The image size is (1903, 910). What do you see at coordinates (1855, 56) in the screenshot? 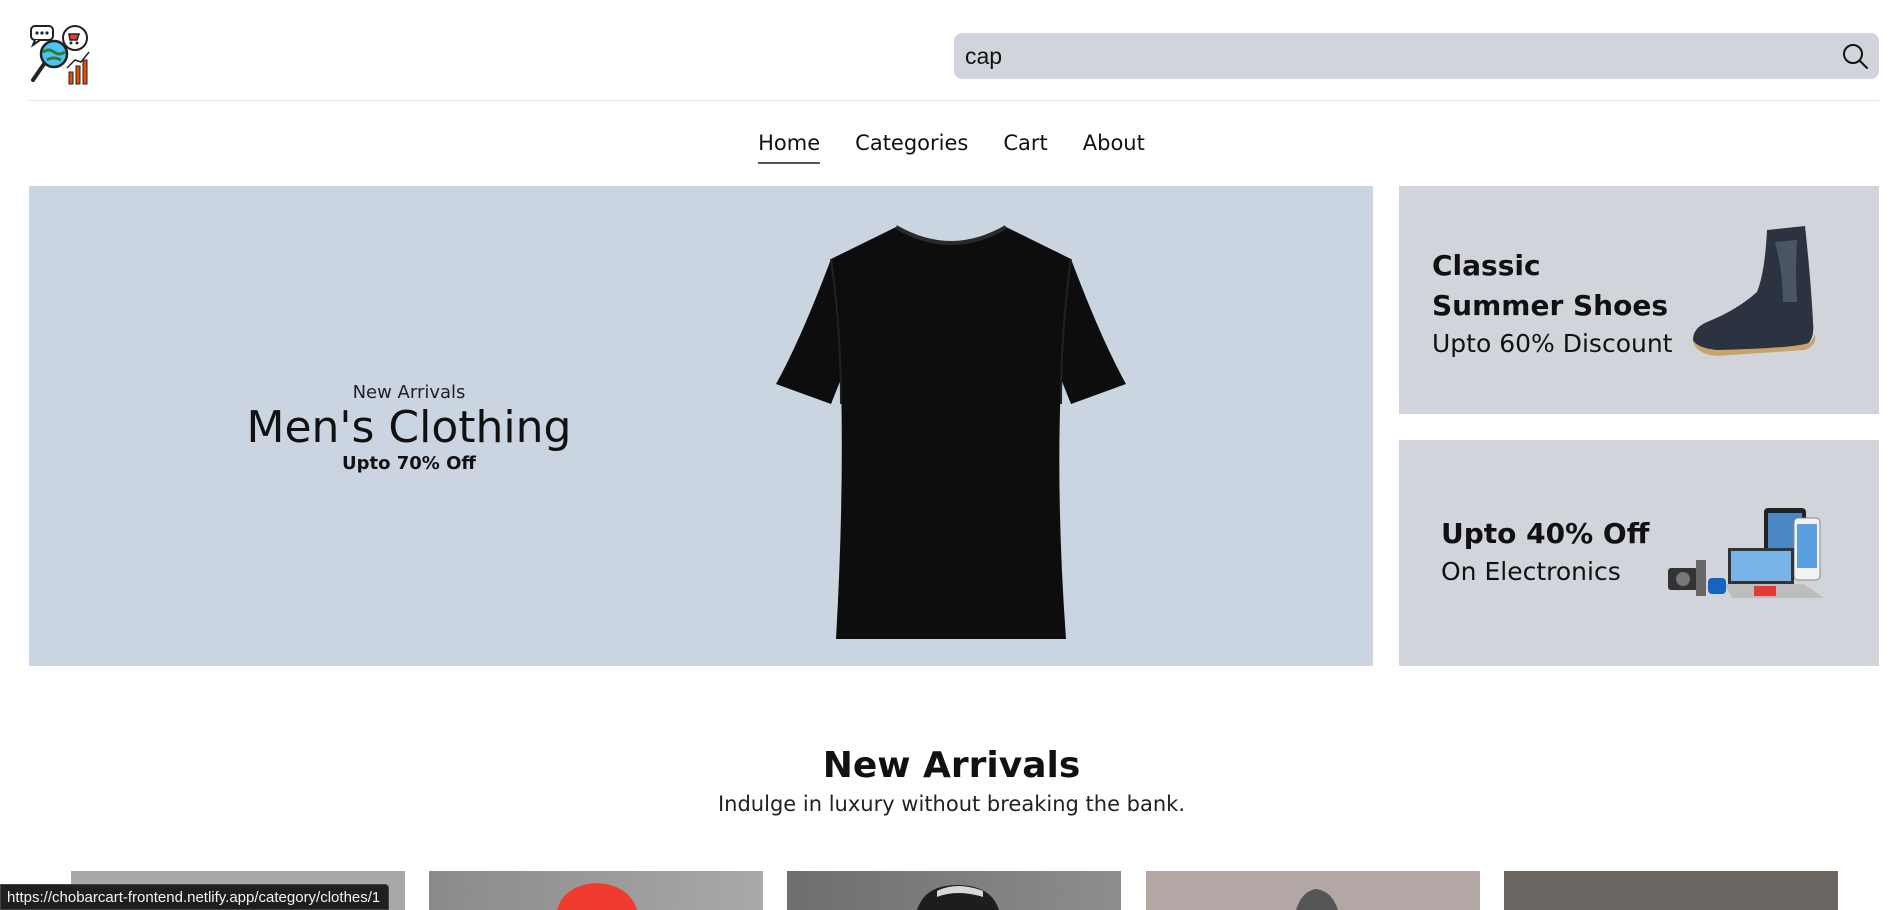
I see `search-icon` at bounding box center [1855, 56].